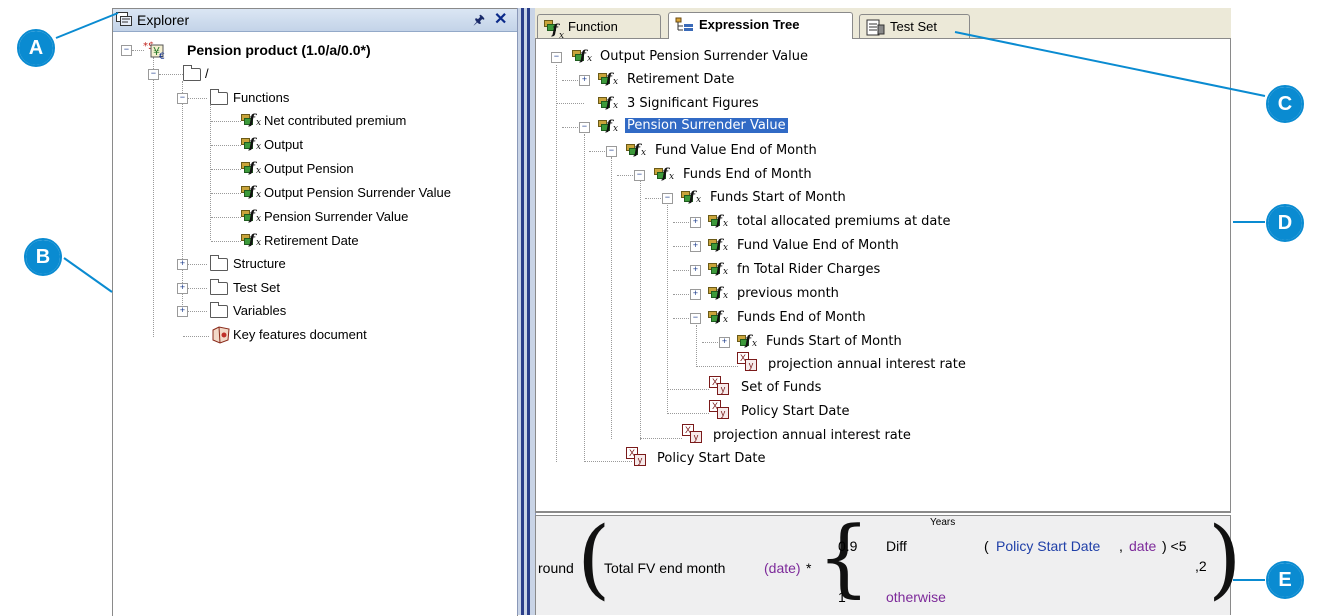 The height and width of the screenshot is (616, 1325). What do you see at coordinates (43, 257) in the screenshot?
I see `callout-b: B` at bounding box center [43, 257].